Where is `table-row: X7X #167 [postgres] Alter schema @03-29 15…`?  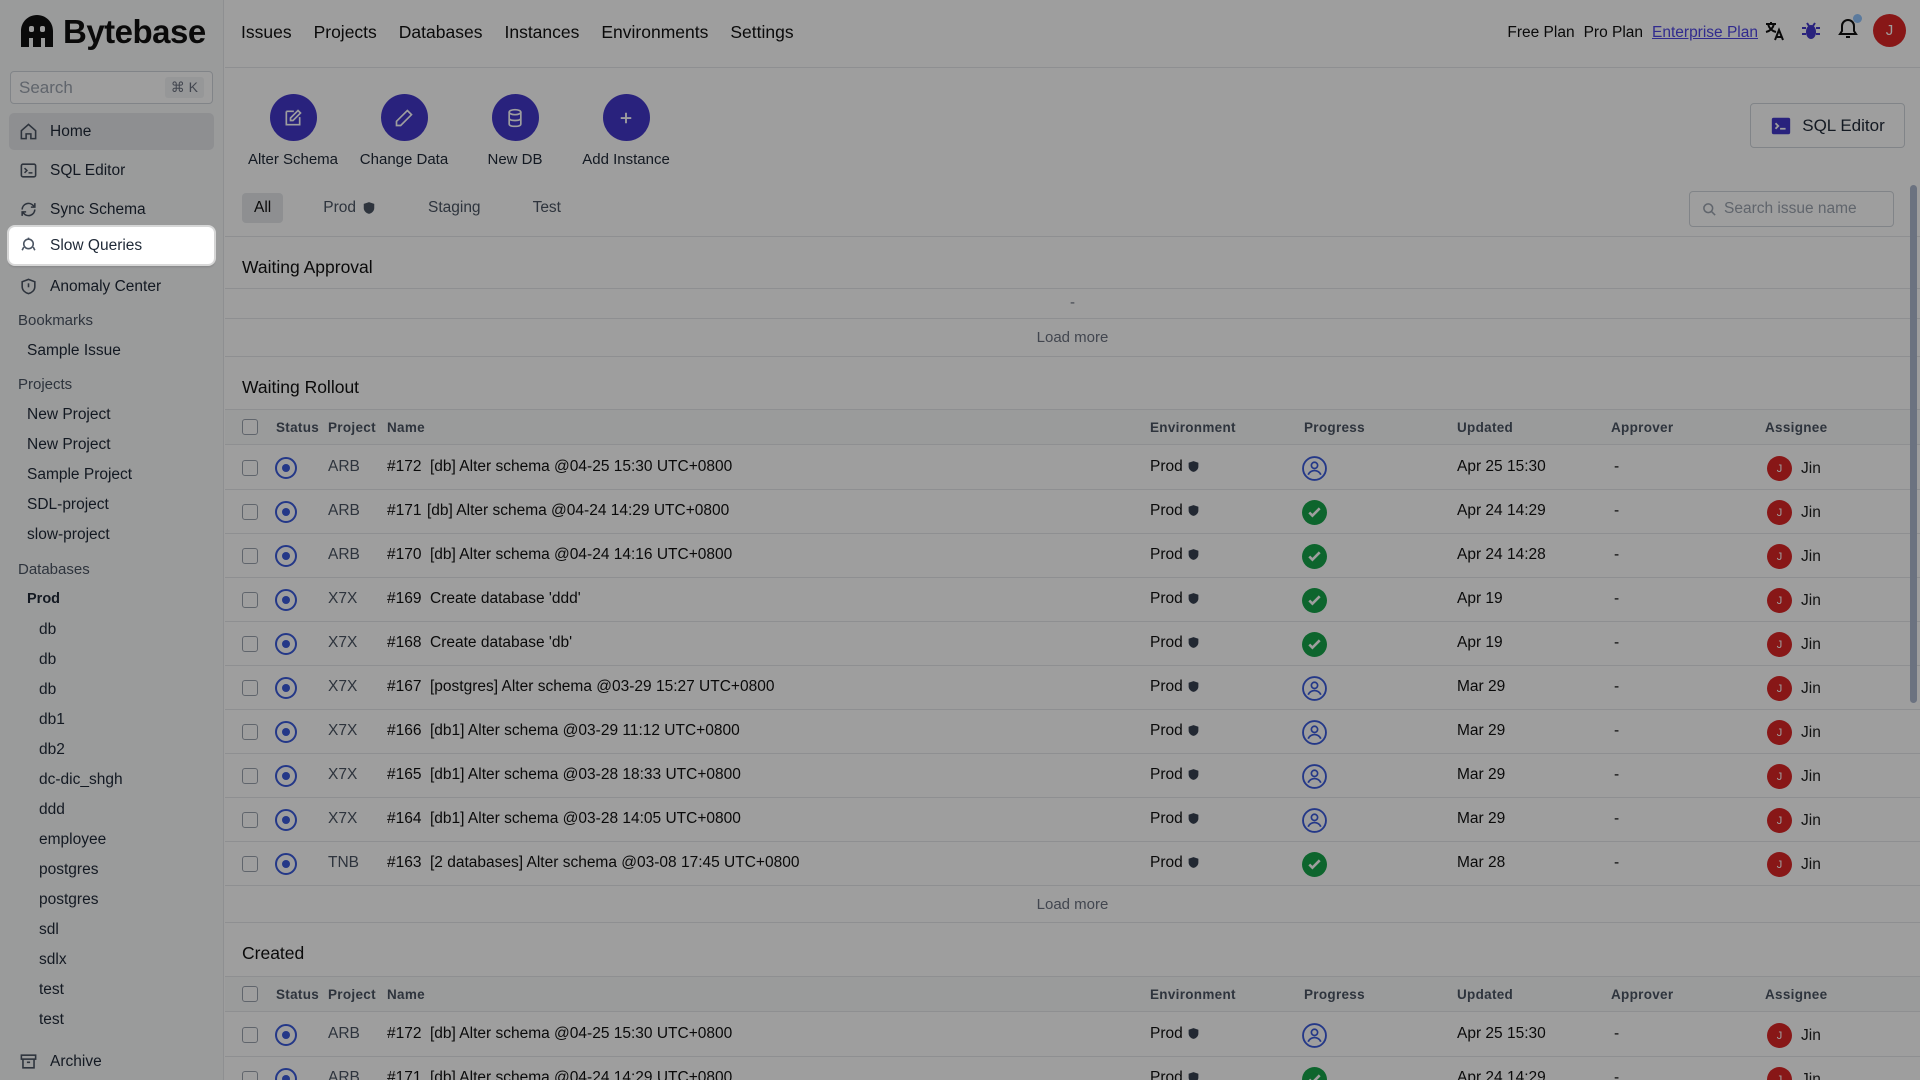
table-row: X7X #167 [postgres] Alter schema @03-29 15… is located at coordinates (1072, 688).